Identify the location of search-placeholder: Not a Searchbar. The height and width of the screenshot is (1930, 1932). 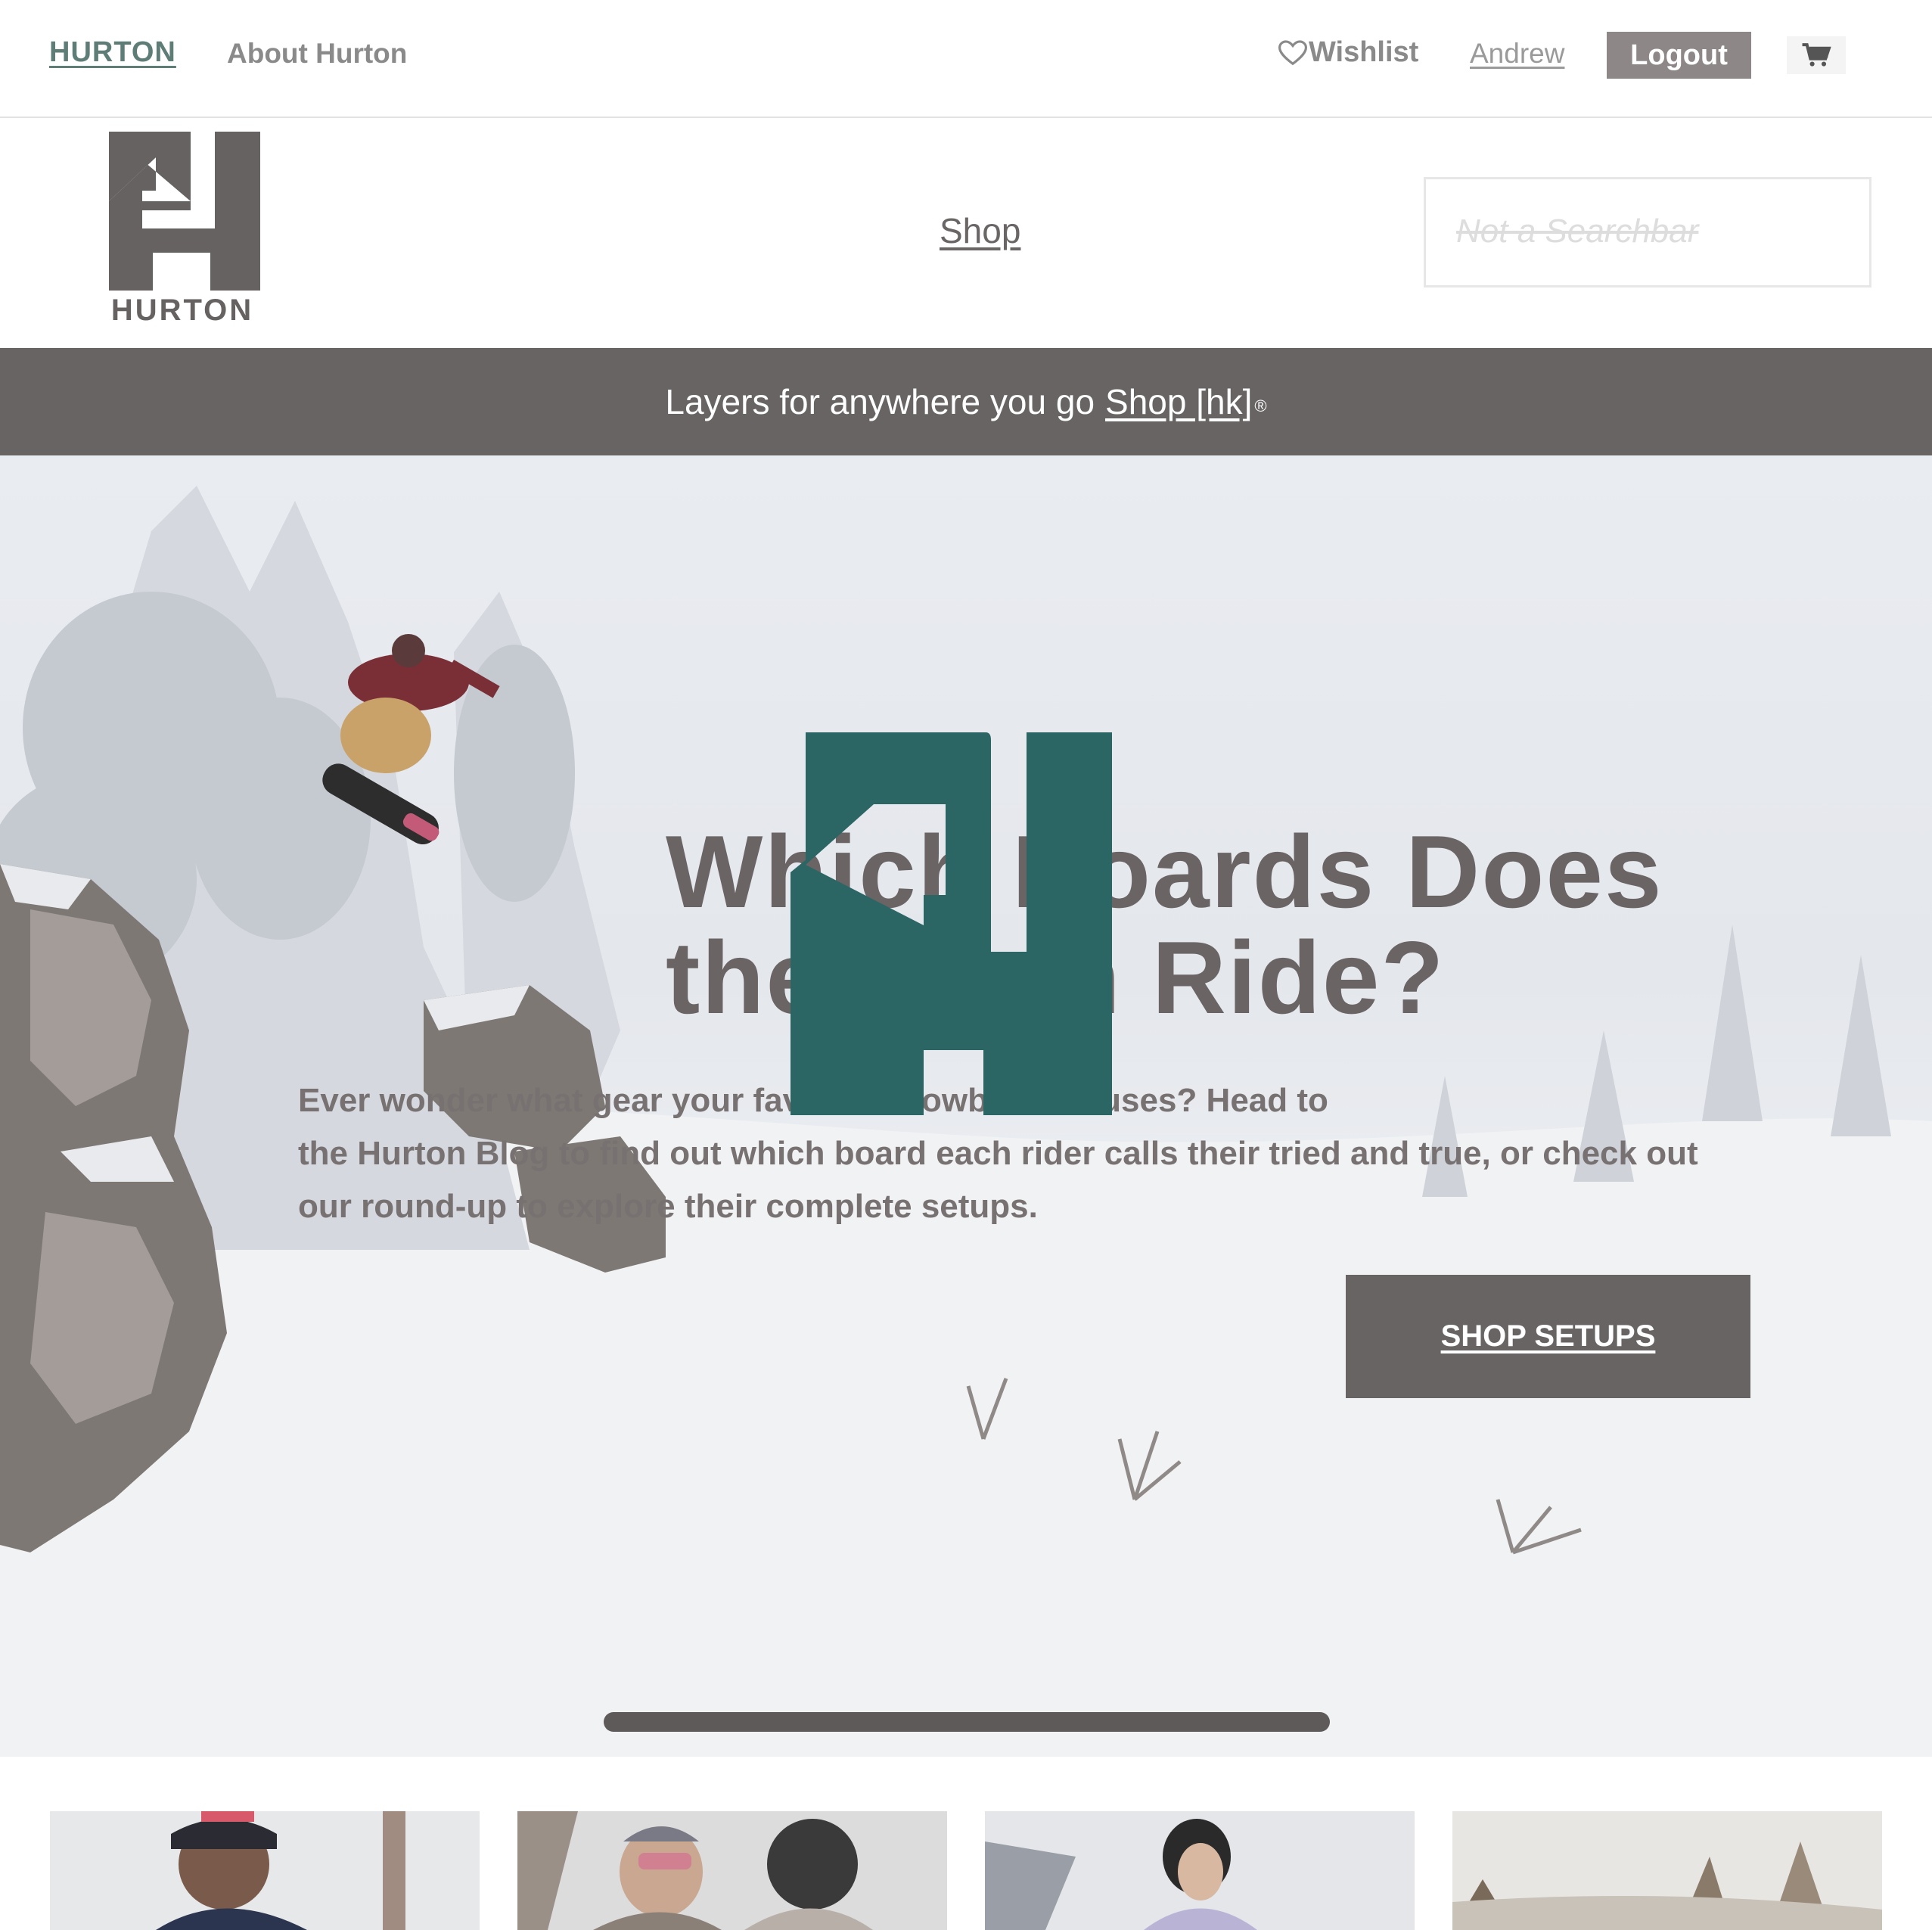
(1578, 231).